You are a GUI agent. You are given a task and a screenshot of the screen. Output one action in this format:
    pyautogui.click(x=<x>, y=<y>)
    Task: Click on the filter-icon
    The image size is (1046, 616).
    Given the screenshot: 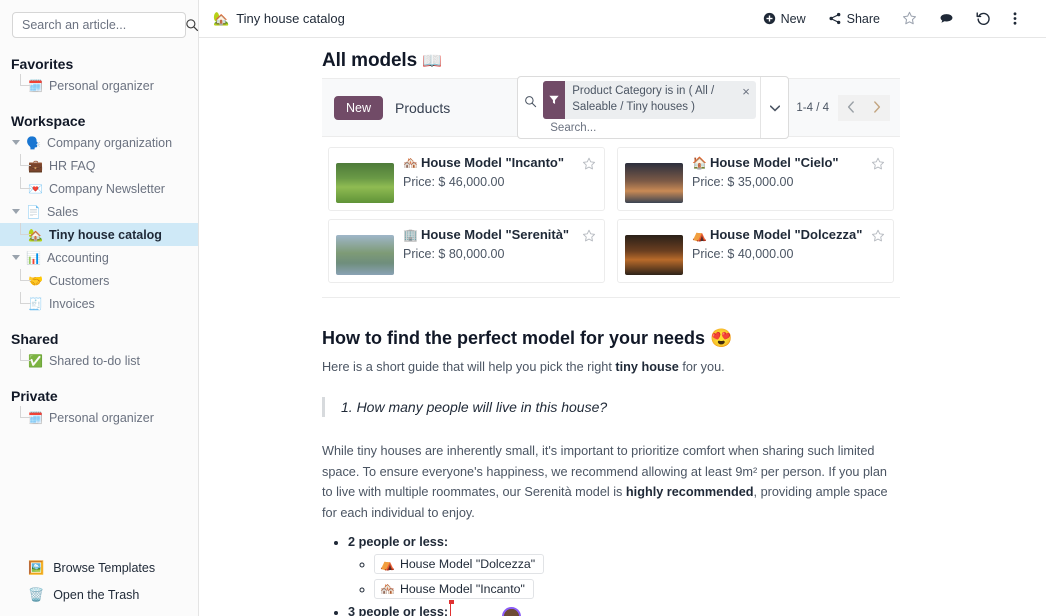 What is the action you would take?
    pyautogui.click(x=554, y=100)
    